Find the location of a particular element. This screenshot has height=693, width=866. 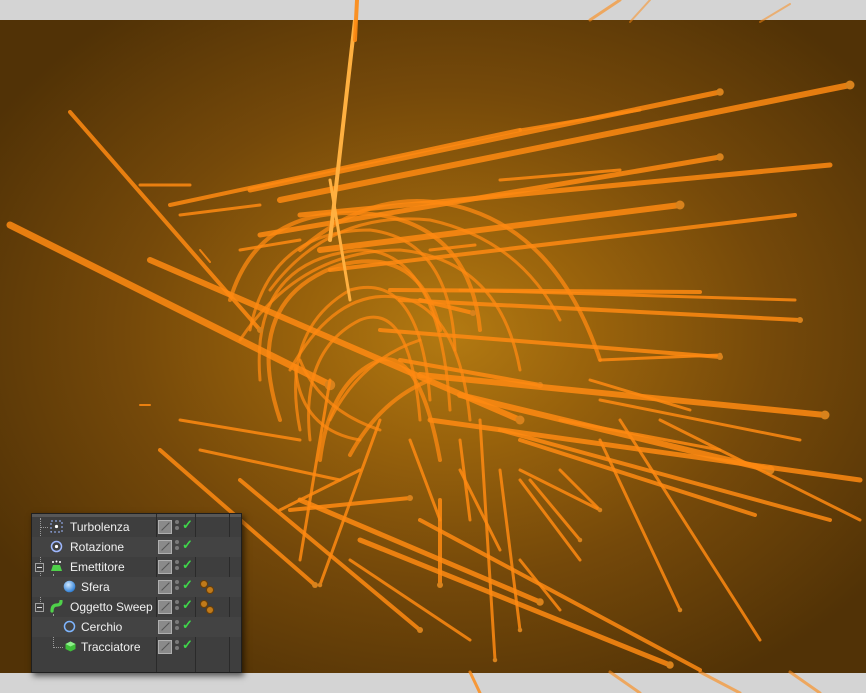

object-label: Sfera is located at coordinates (95, 587).